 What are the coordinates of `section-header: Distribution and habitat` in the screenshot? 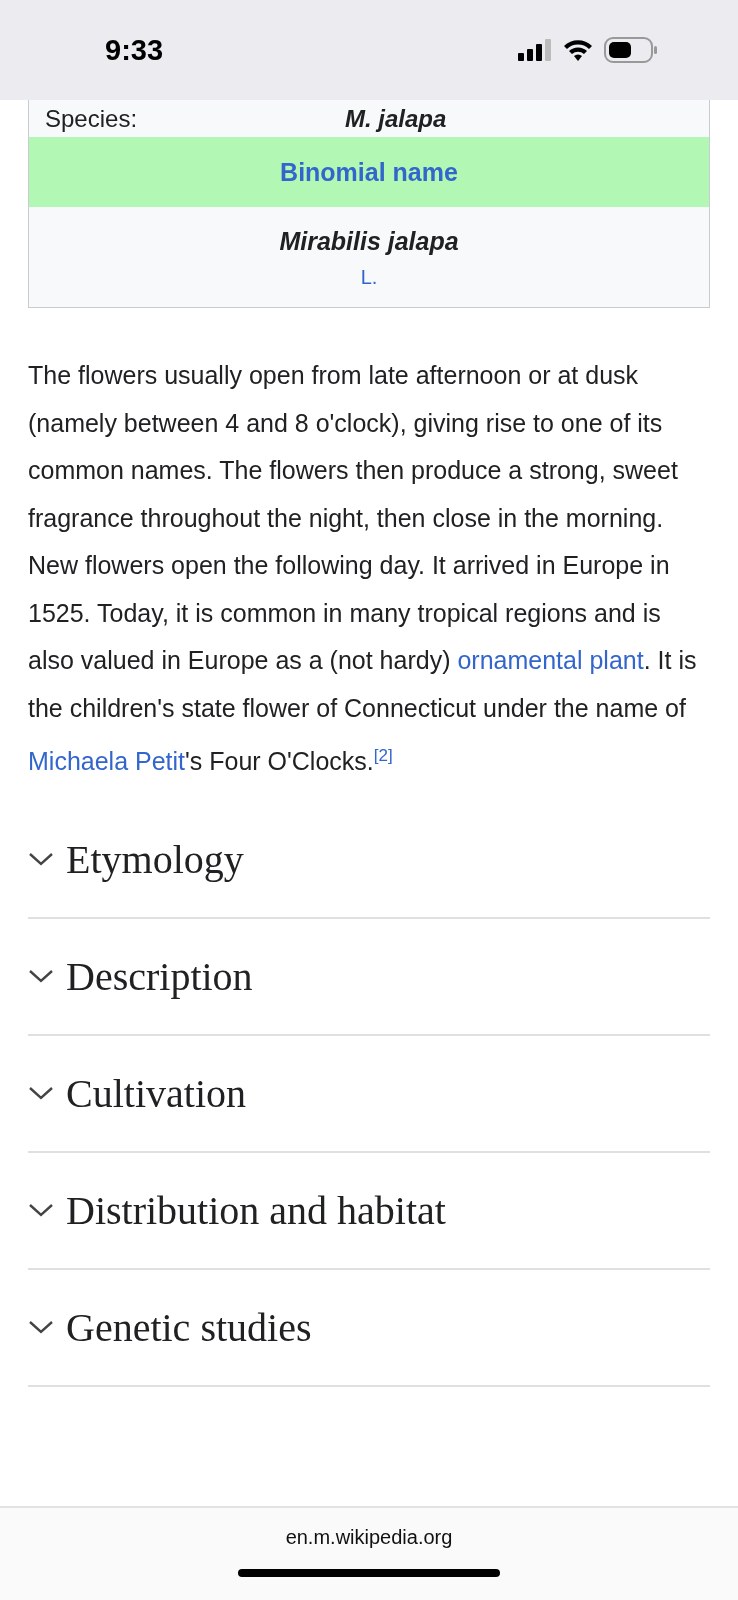 It's located at (369, 1211).